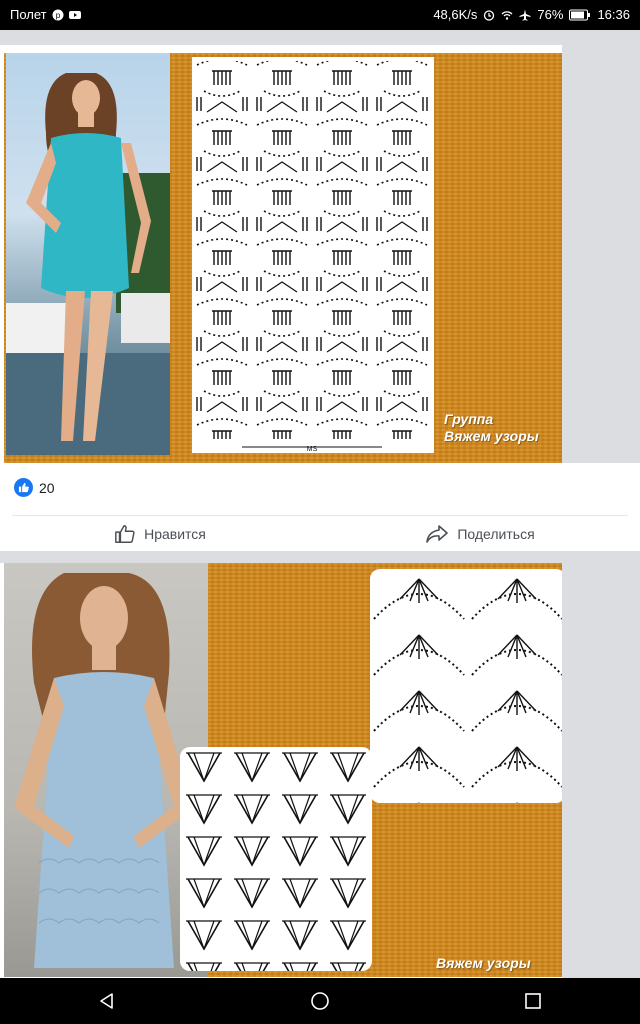 This screenshot has height=1024, width=640. I want to click on network-speed: 48,6K/s, so click(455, 14).